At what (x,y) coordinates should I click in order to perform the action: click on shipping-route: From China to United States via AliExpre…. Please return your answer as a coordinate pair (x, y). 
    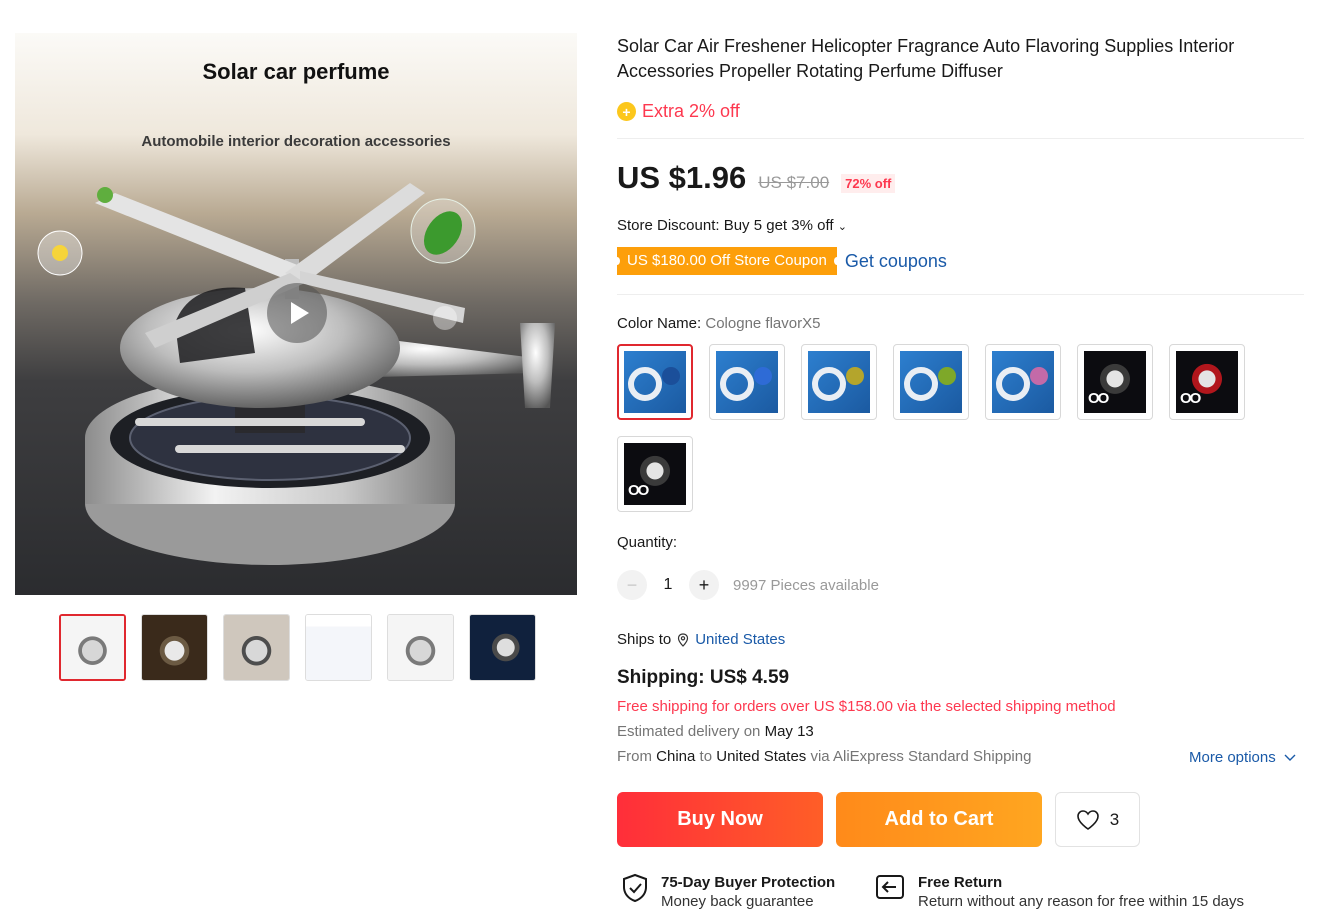
    Looking at the image, I should click on (824, 756).